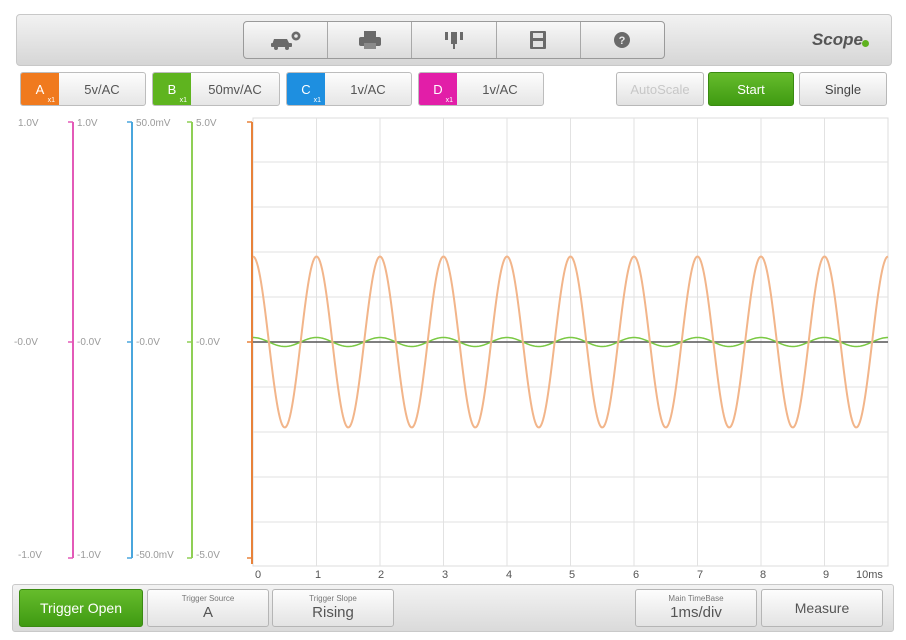 The height and width of the screenshot is (640, 906). Describe the element at coordinates (208, 342) in the screenshot. I see `channel-a-mid-label: -0.0V` at that location.